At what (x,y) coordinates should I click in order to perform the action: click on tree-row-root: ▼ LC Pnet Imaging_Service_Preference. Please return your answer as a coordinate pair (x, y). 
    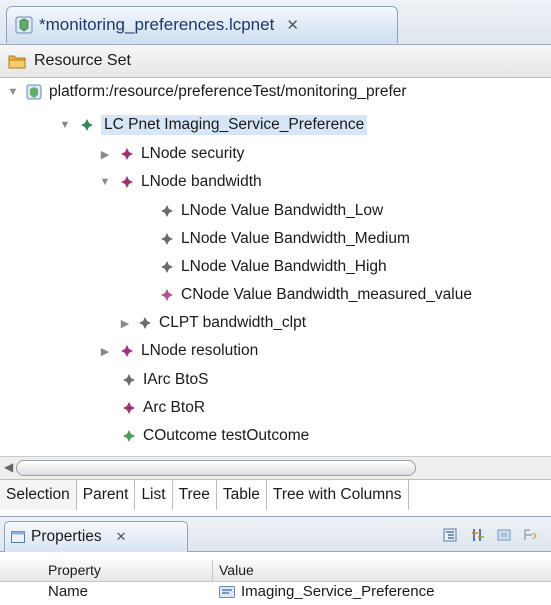
    Looking at the image, I should click on (213, 125).